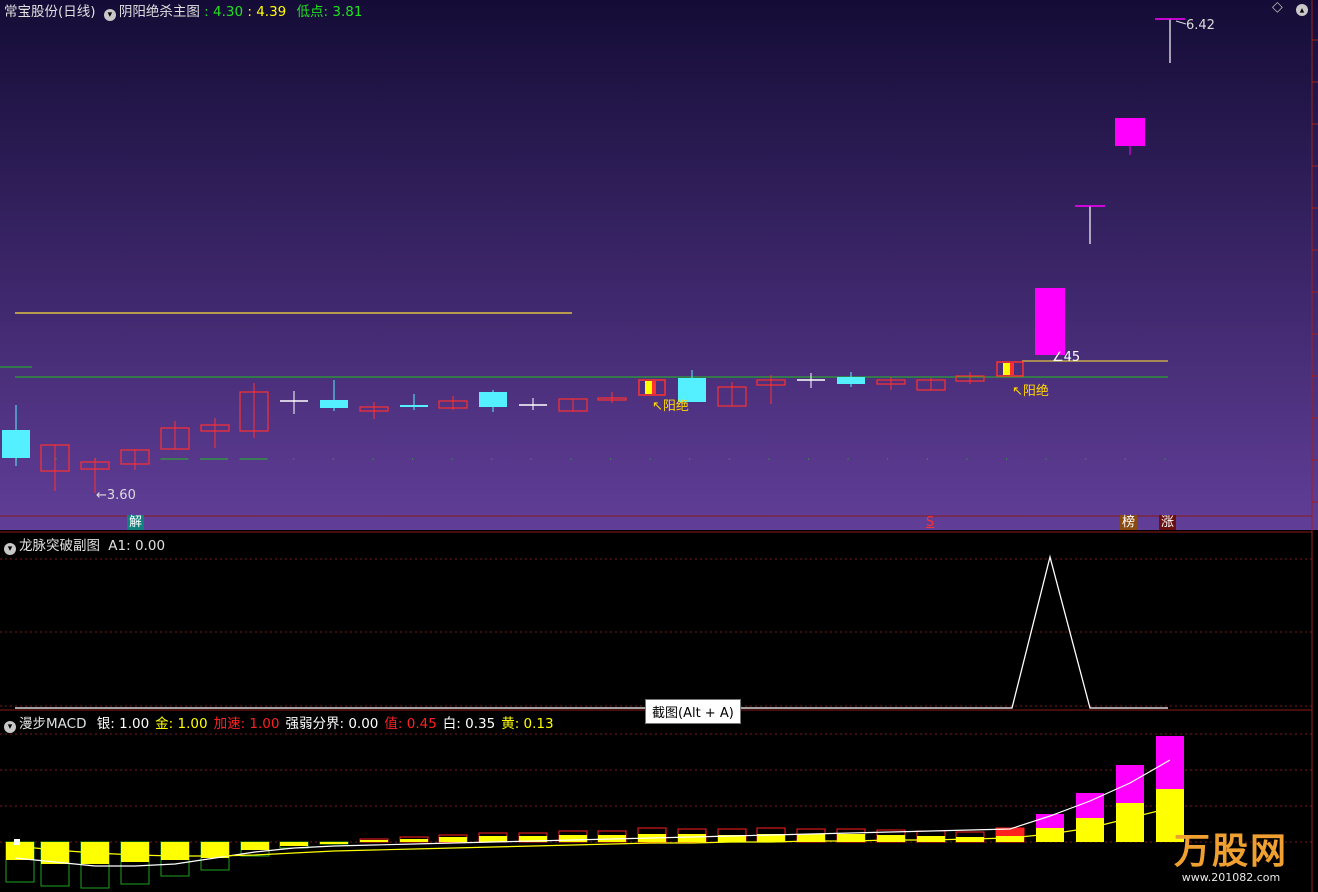 The image size is (1318, 892). I want to click on sub1-name: 龙脉突破副图, so click(59, 546).